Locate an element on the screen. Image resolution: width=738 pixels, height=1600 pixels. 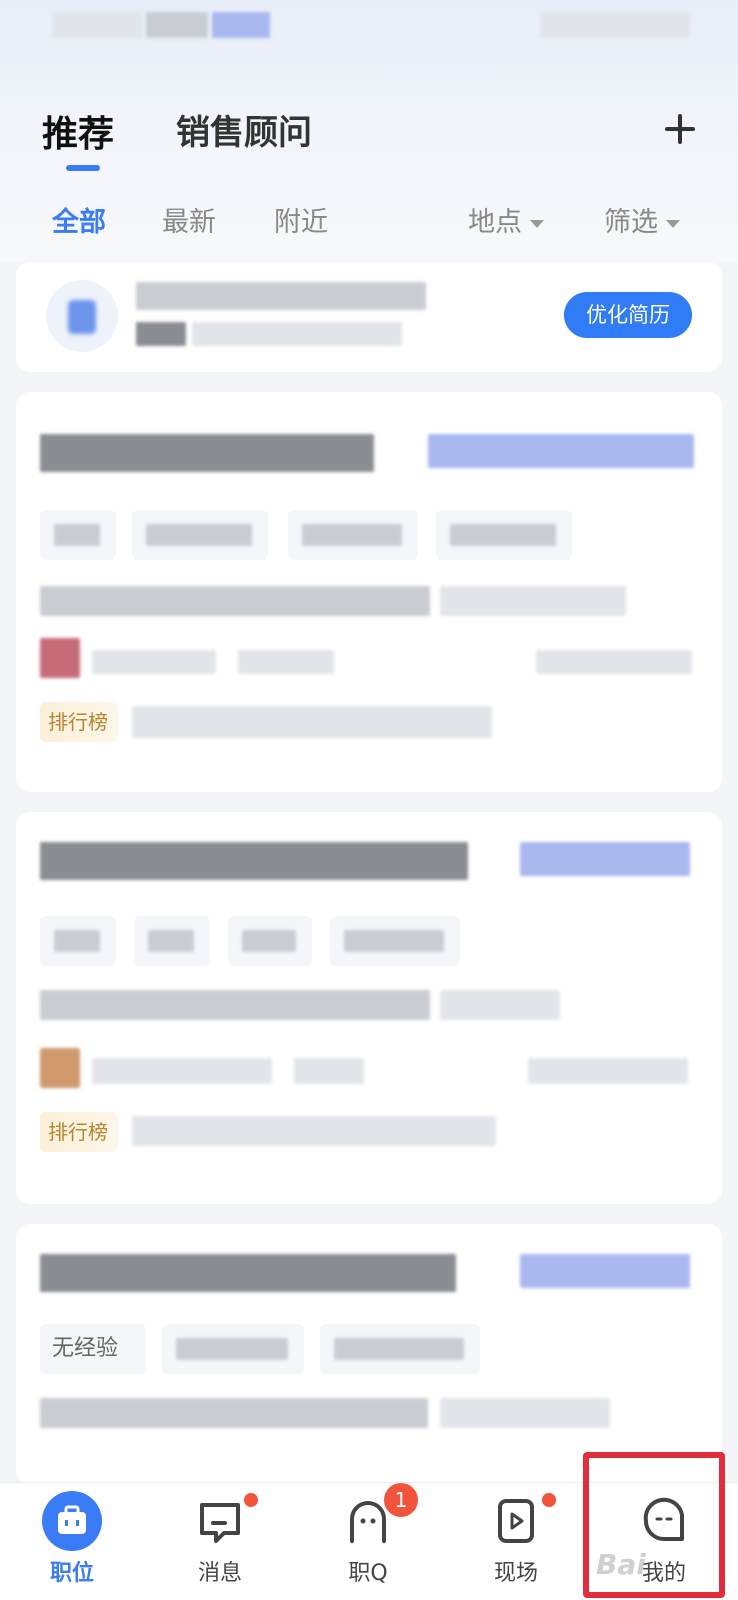
watermark: Bai is located at coordinates (621, 1564).